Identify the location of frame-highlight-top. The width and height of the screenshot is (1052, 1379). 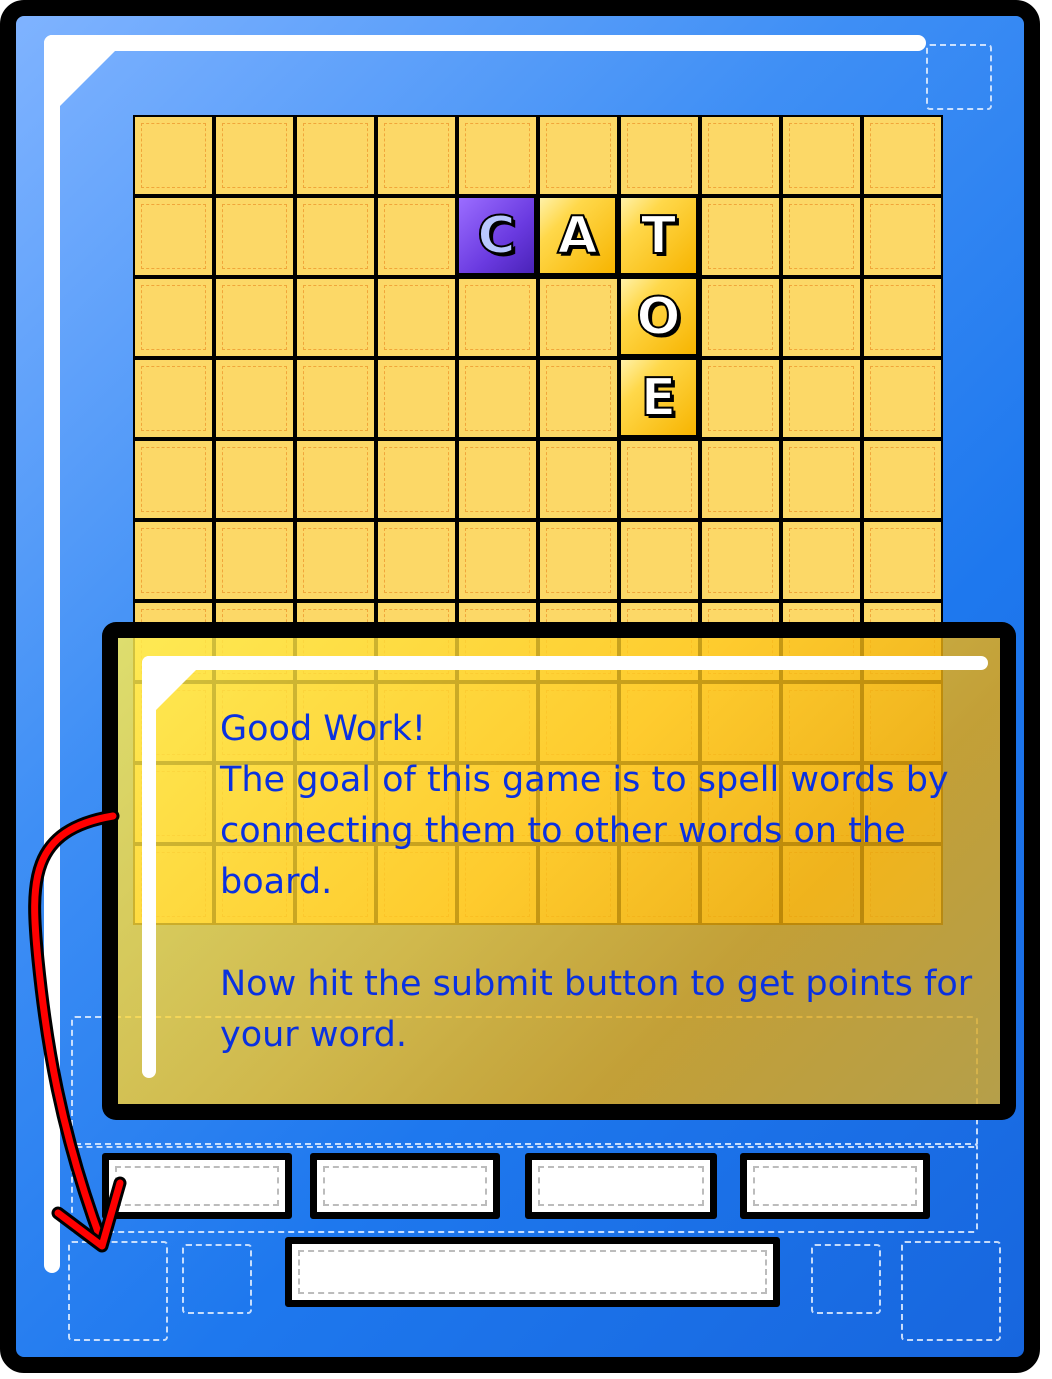
(485, 43).